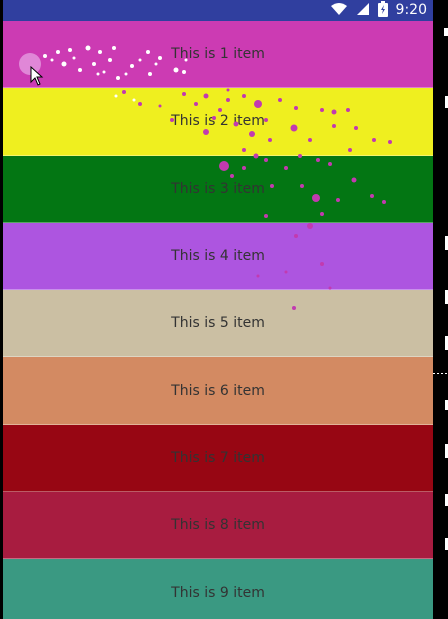  What do you see at coordinates (382, 10) in the screenshot?
I see `battery-icon` at bounding box center [382, 10].